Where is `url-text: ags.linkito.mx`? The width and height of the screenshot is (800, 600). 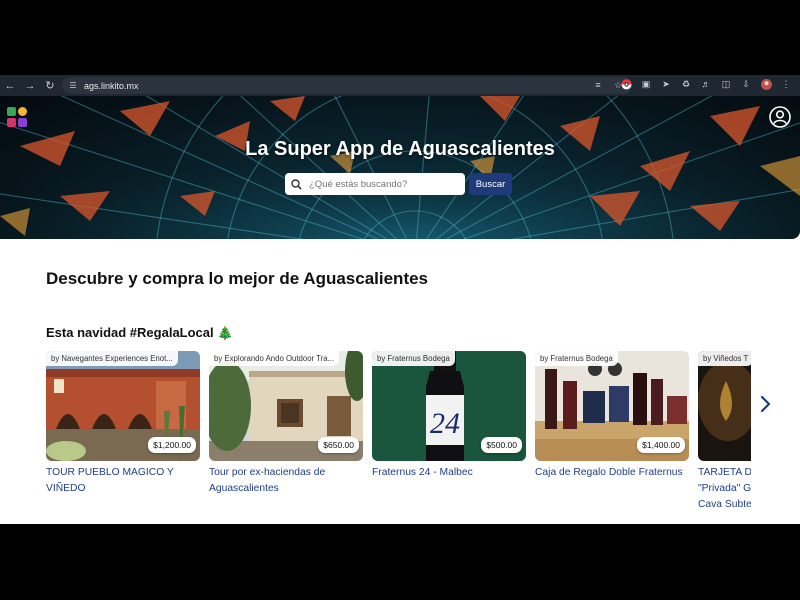 url-text: ags.linkito.mx is located at coordinates (111, 85).